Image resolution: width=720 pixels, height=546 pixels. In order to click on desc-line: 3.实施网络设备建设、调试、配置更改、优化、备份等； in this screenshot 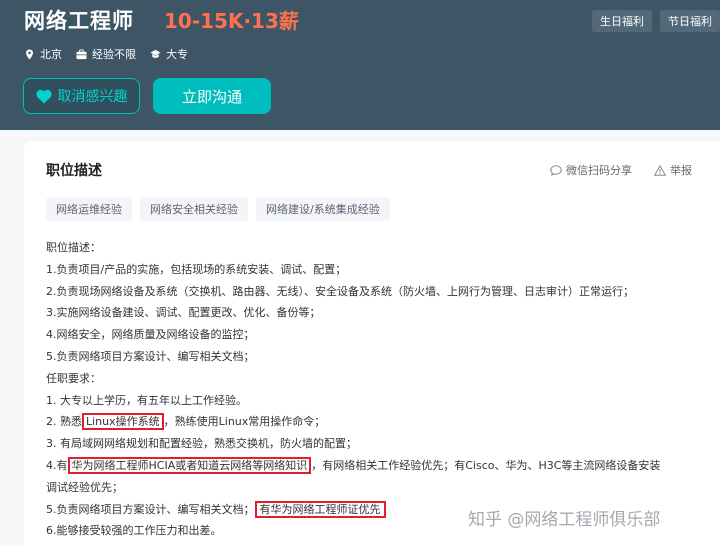, I will do `click(183, 313)`.